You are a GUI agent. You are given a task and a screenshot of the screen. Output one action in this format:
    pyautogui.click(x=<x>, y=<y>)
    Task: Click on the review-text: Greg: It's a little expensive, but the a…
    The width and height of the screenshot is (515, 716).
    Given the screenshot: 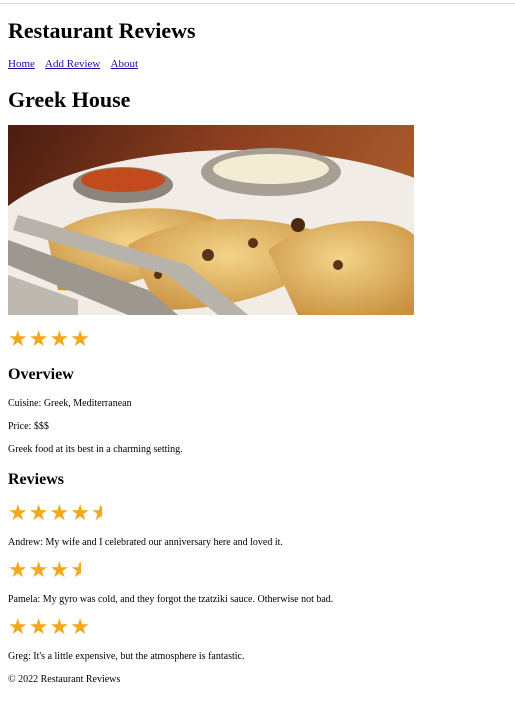 What is the action you would take?
    pyautogui.click(x=126, y=656)
    